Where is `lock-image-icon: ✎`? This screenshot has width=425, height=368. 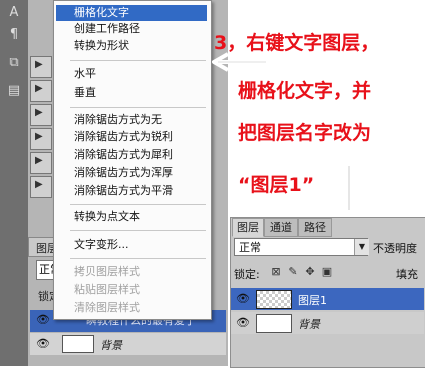 lock-image-icon: ✎ is located at coordinates (293, 272).